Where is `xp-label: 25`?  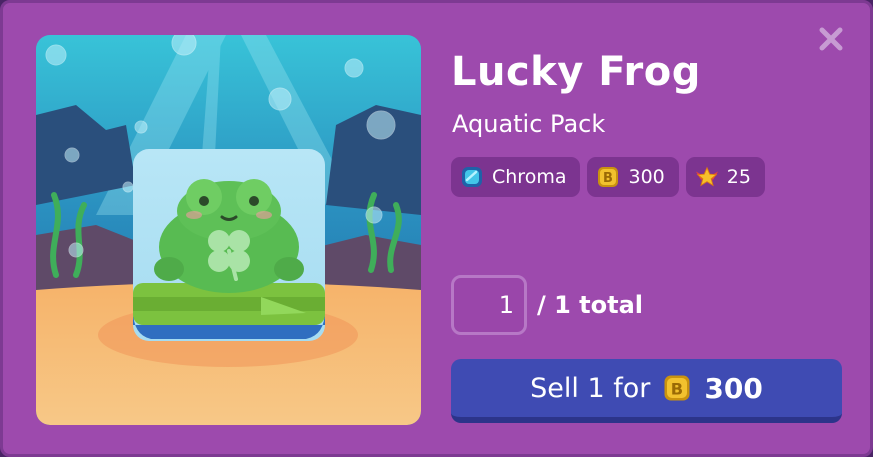 xp-label: 25 is located at coordinates (738, 177).